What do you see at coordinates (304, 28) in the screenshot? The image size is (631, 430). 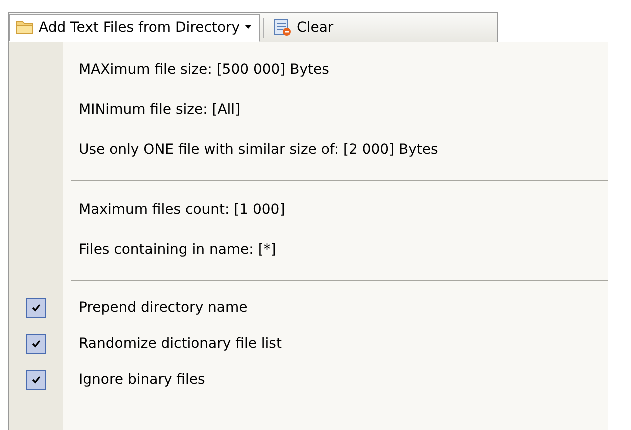 I see `toolbar-button: Clear` at bounding box center [304, 28].